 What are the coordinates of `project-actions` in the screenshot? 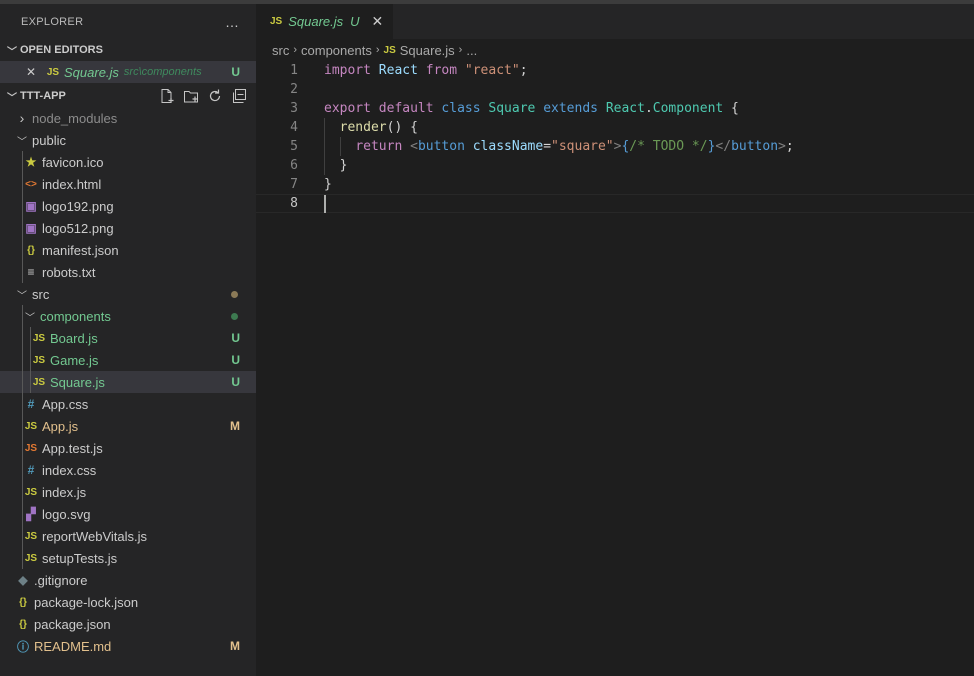 It's located at (207, 96).